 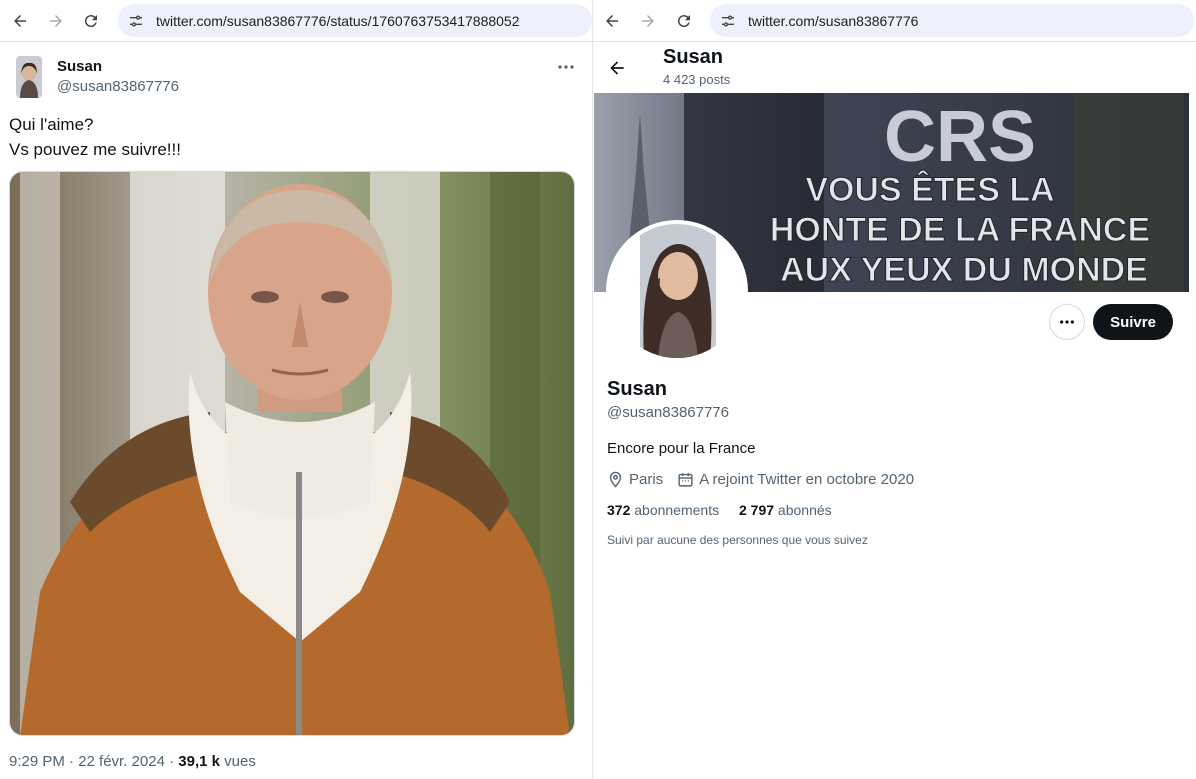 What do you see at coordinates (685, 480) in the screenshot?
I see `calendar-icon` at bounding box center [685, 480].